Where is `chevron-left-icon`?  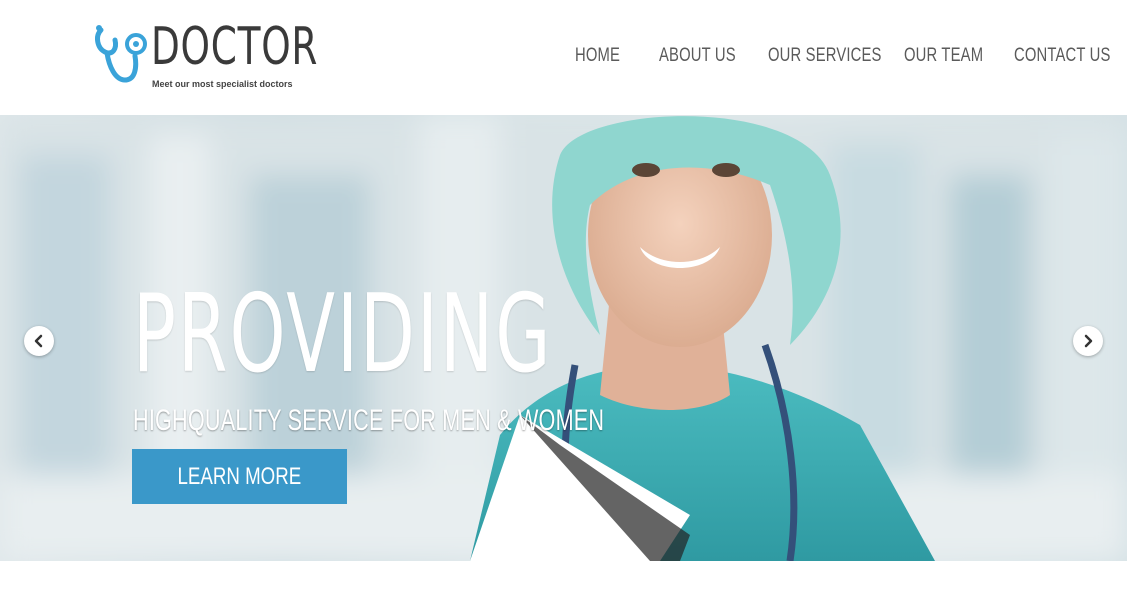 chevron-left-icon is located at coordinates (38, 341).